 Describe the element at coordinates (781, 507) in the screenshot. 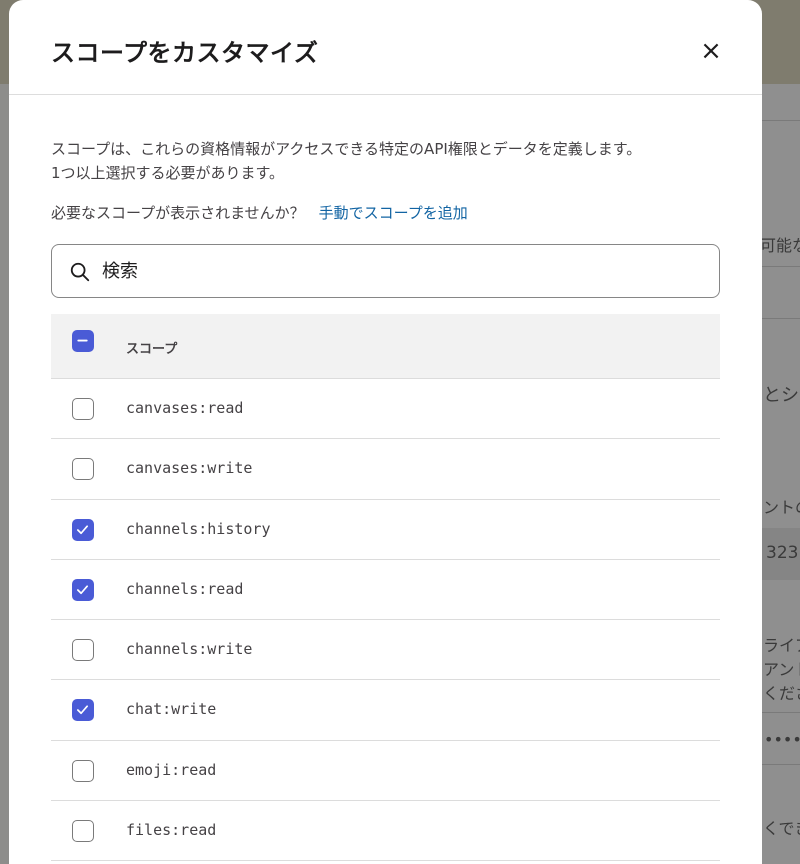

I see `background-text: ントの` at that location.